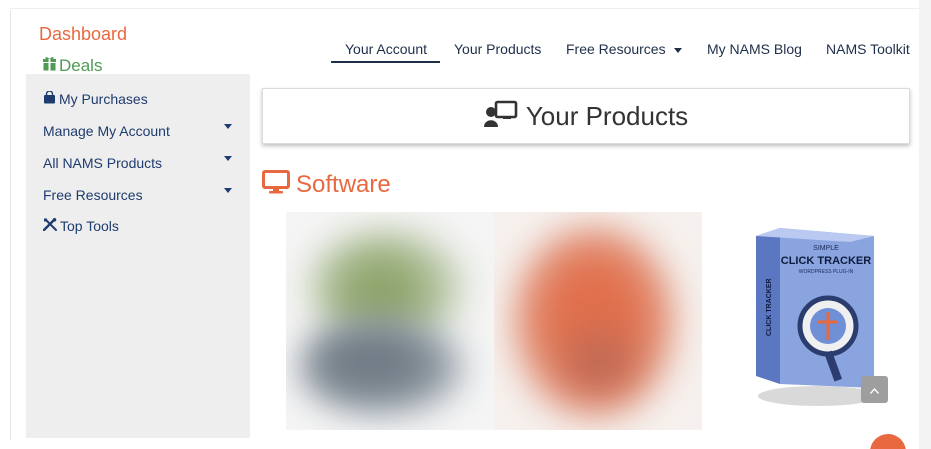 This screenshot has width=931, height=449. What do you see at coordinates (49, 66) in the screenshot?
I see `gift-icon` at bounding box center [49, 66].